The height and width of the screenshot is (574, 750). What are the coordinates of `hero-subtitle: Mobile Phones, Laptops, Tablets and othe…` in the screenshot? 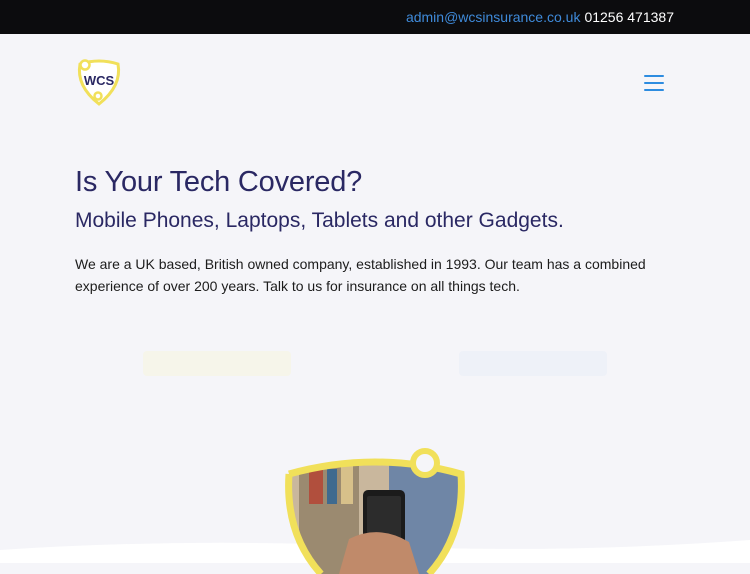 It's located at (319, 220).